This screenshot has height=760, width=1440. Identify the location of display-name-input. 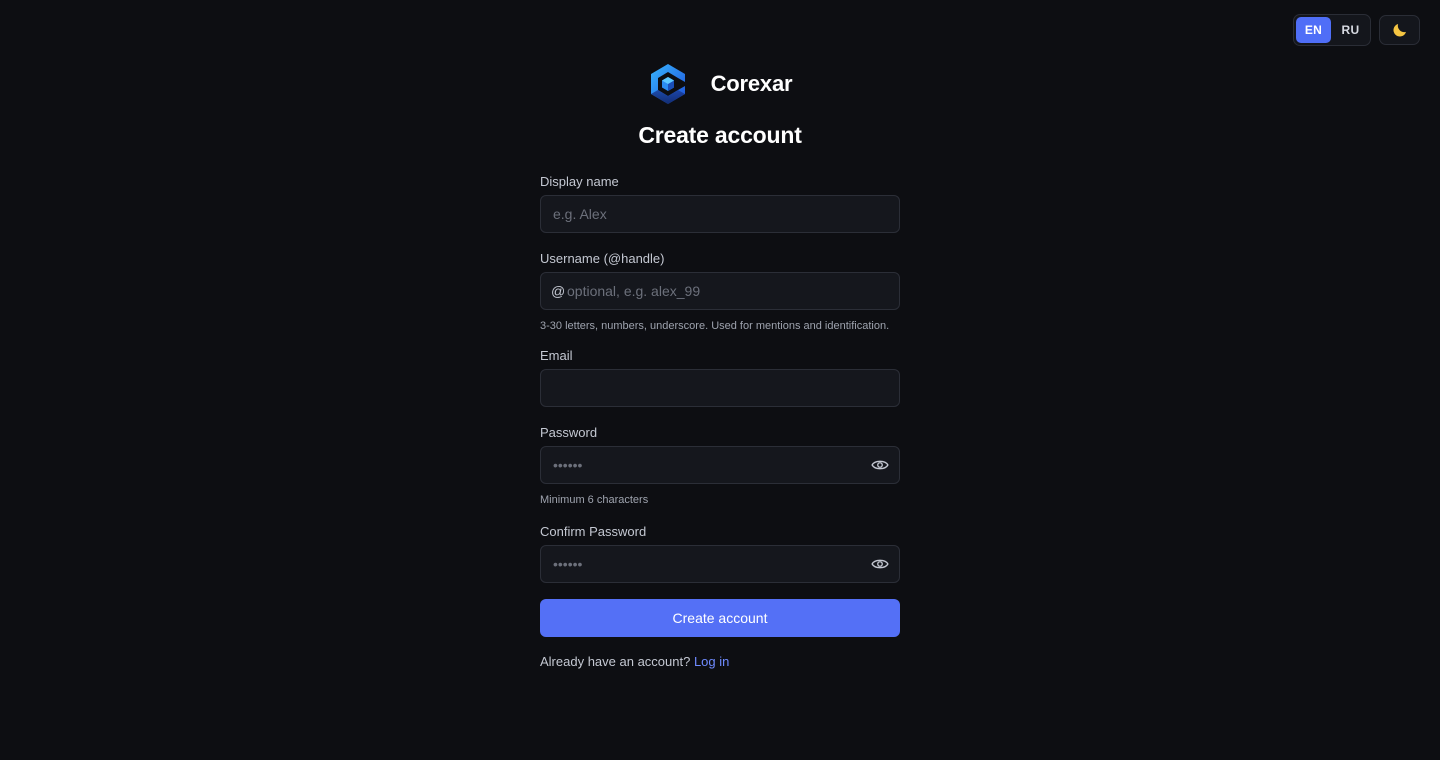
(720, 214).